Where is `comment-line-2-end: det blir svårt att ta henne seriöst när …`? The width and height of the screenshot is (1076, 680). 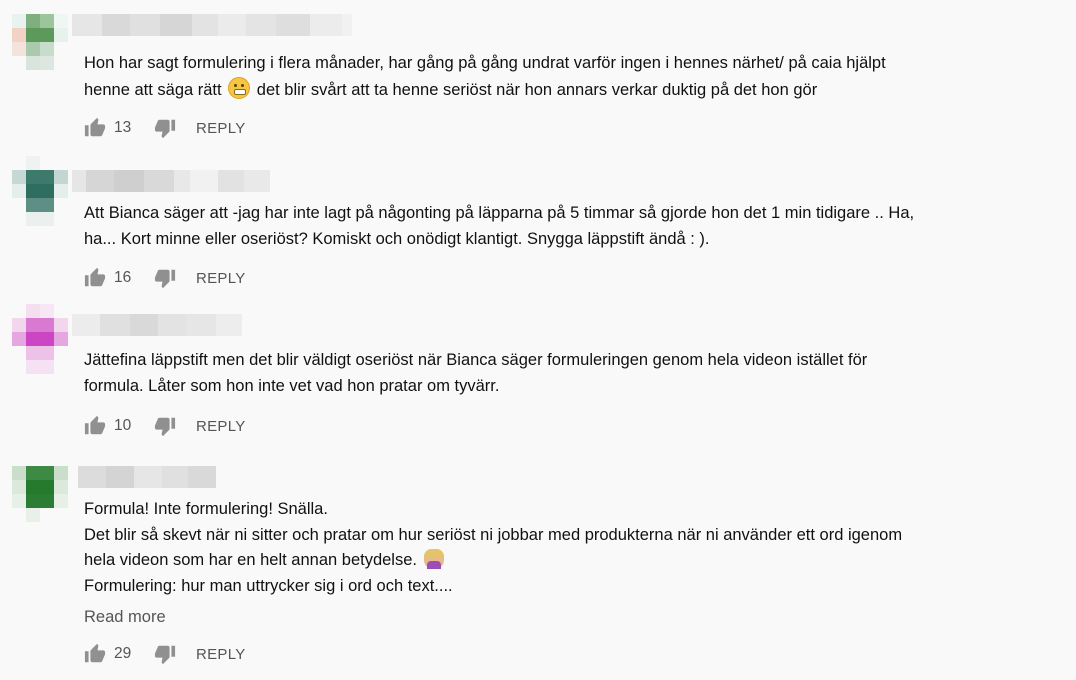 comment-line-2-end: det blir svårt att ta henne seriöst när … is located at coordinates (535, 89).